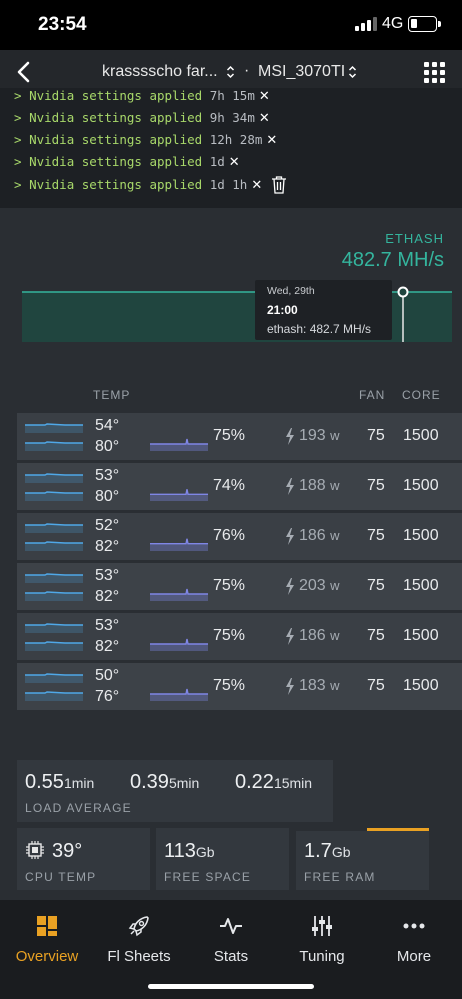 Image resolution: width=462 pixels, height=999 pixels. What do you see at coordinates (435, 73) in the screenshot?
I see `grid-menu-icon` at bounding box center [435, 73].